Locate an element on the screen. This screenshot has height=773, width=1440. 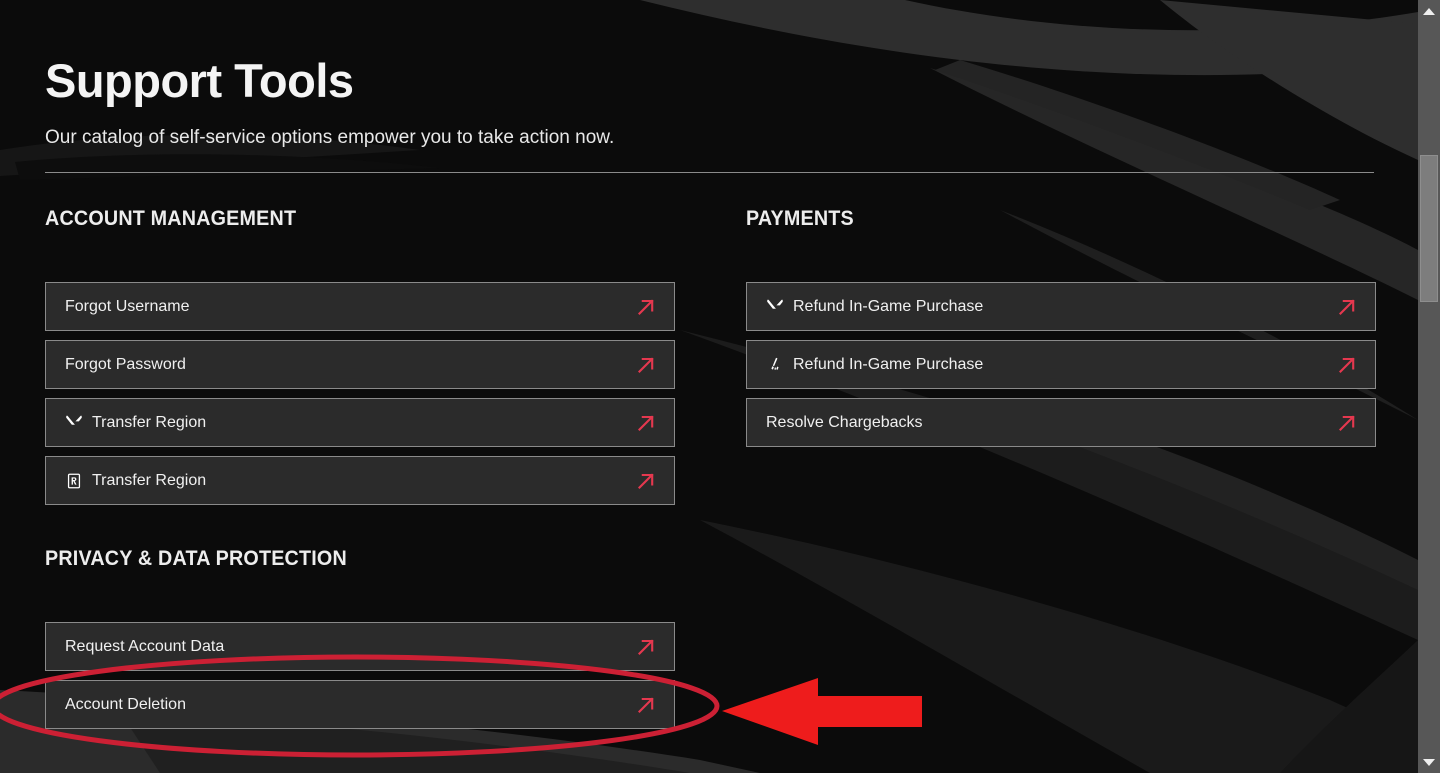
vertical-scrollbar is located at coordinates (1429, 386).